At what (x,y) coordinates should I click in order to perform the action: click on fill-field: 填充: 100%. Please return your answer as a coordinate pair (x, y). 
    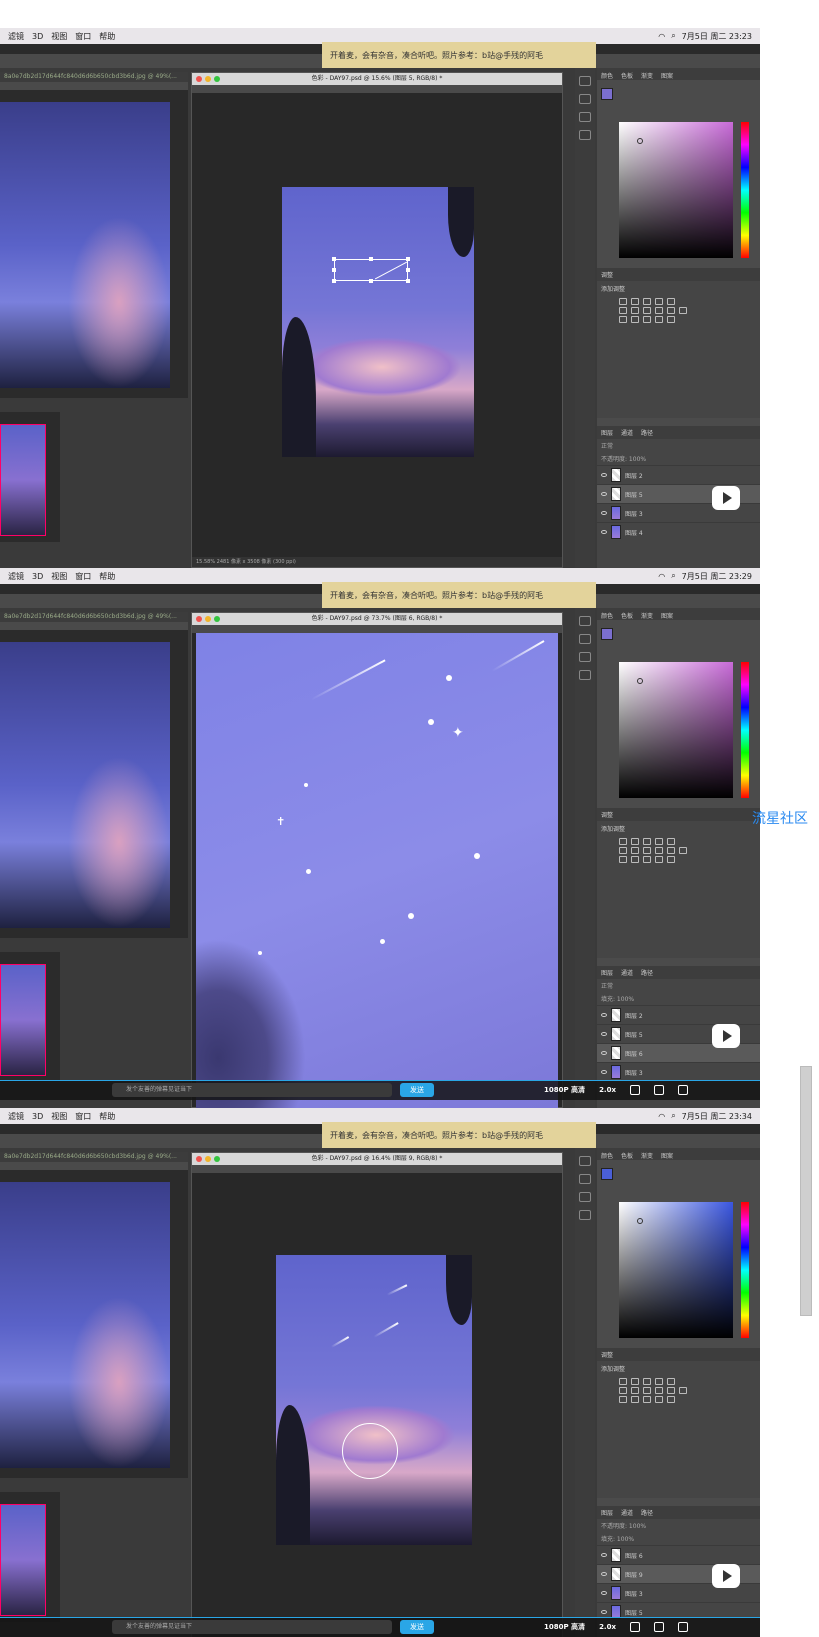
    Looking at the image, I should click on (678, 998).